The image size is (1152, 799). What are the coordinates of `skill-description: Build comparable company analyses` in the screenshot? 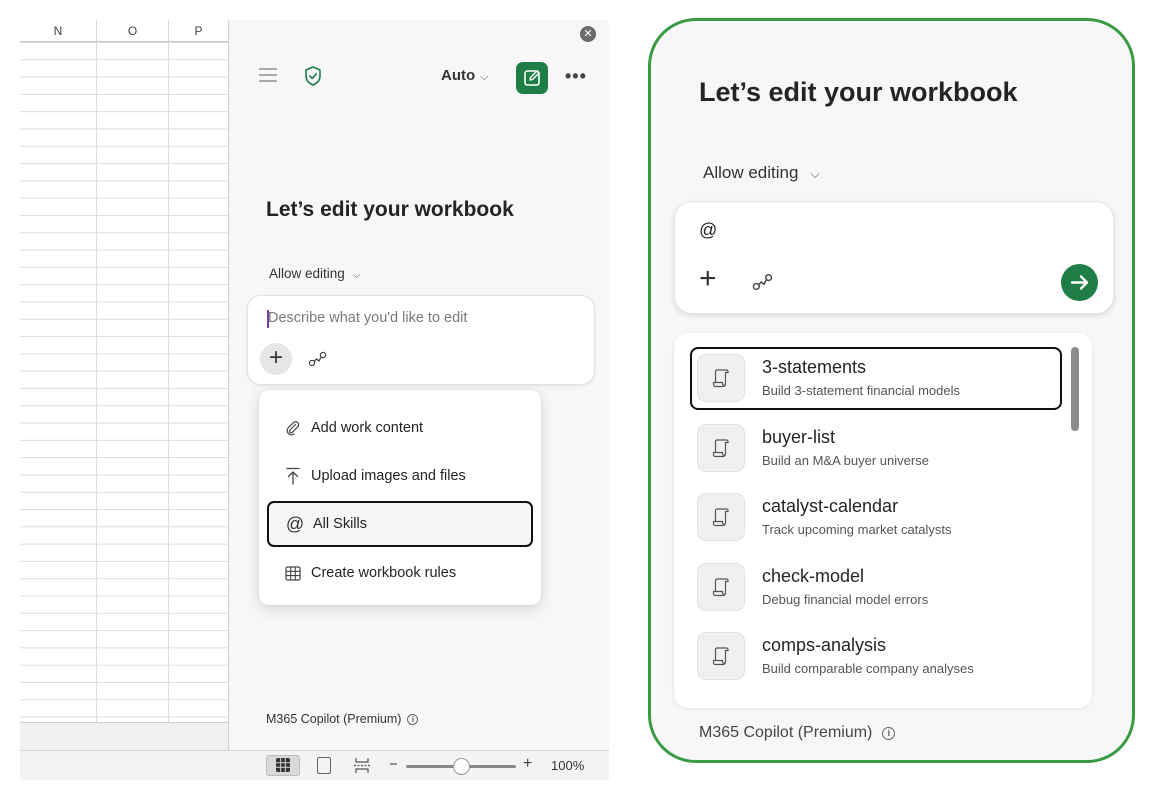 It's located at (868, 668).